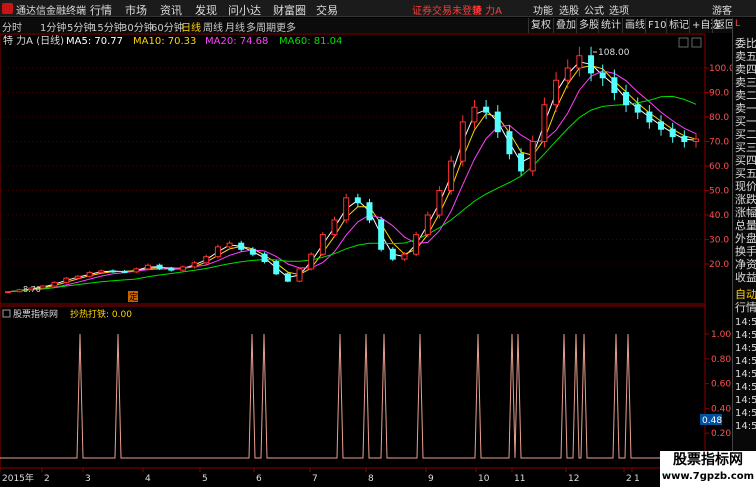 This screenshot has height=487, width=756. I want to click on x-tick-label: 12, so click(573, 479).